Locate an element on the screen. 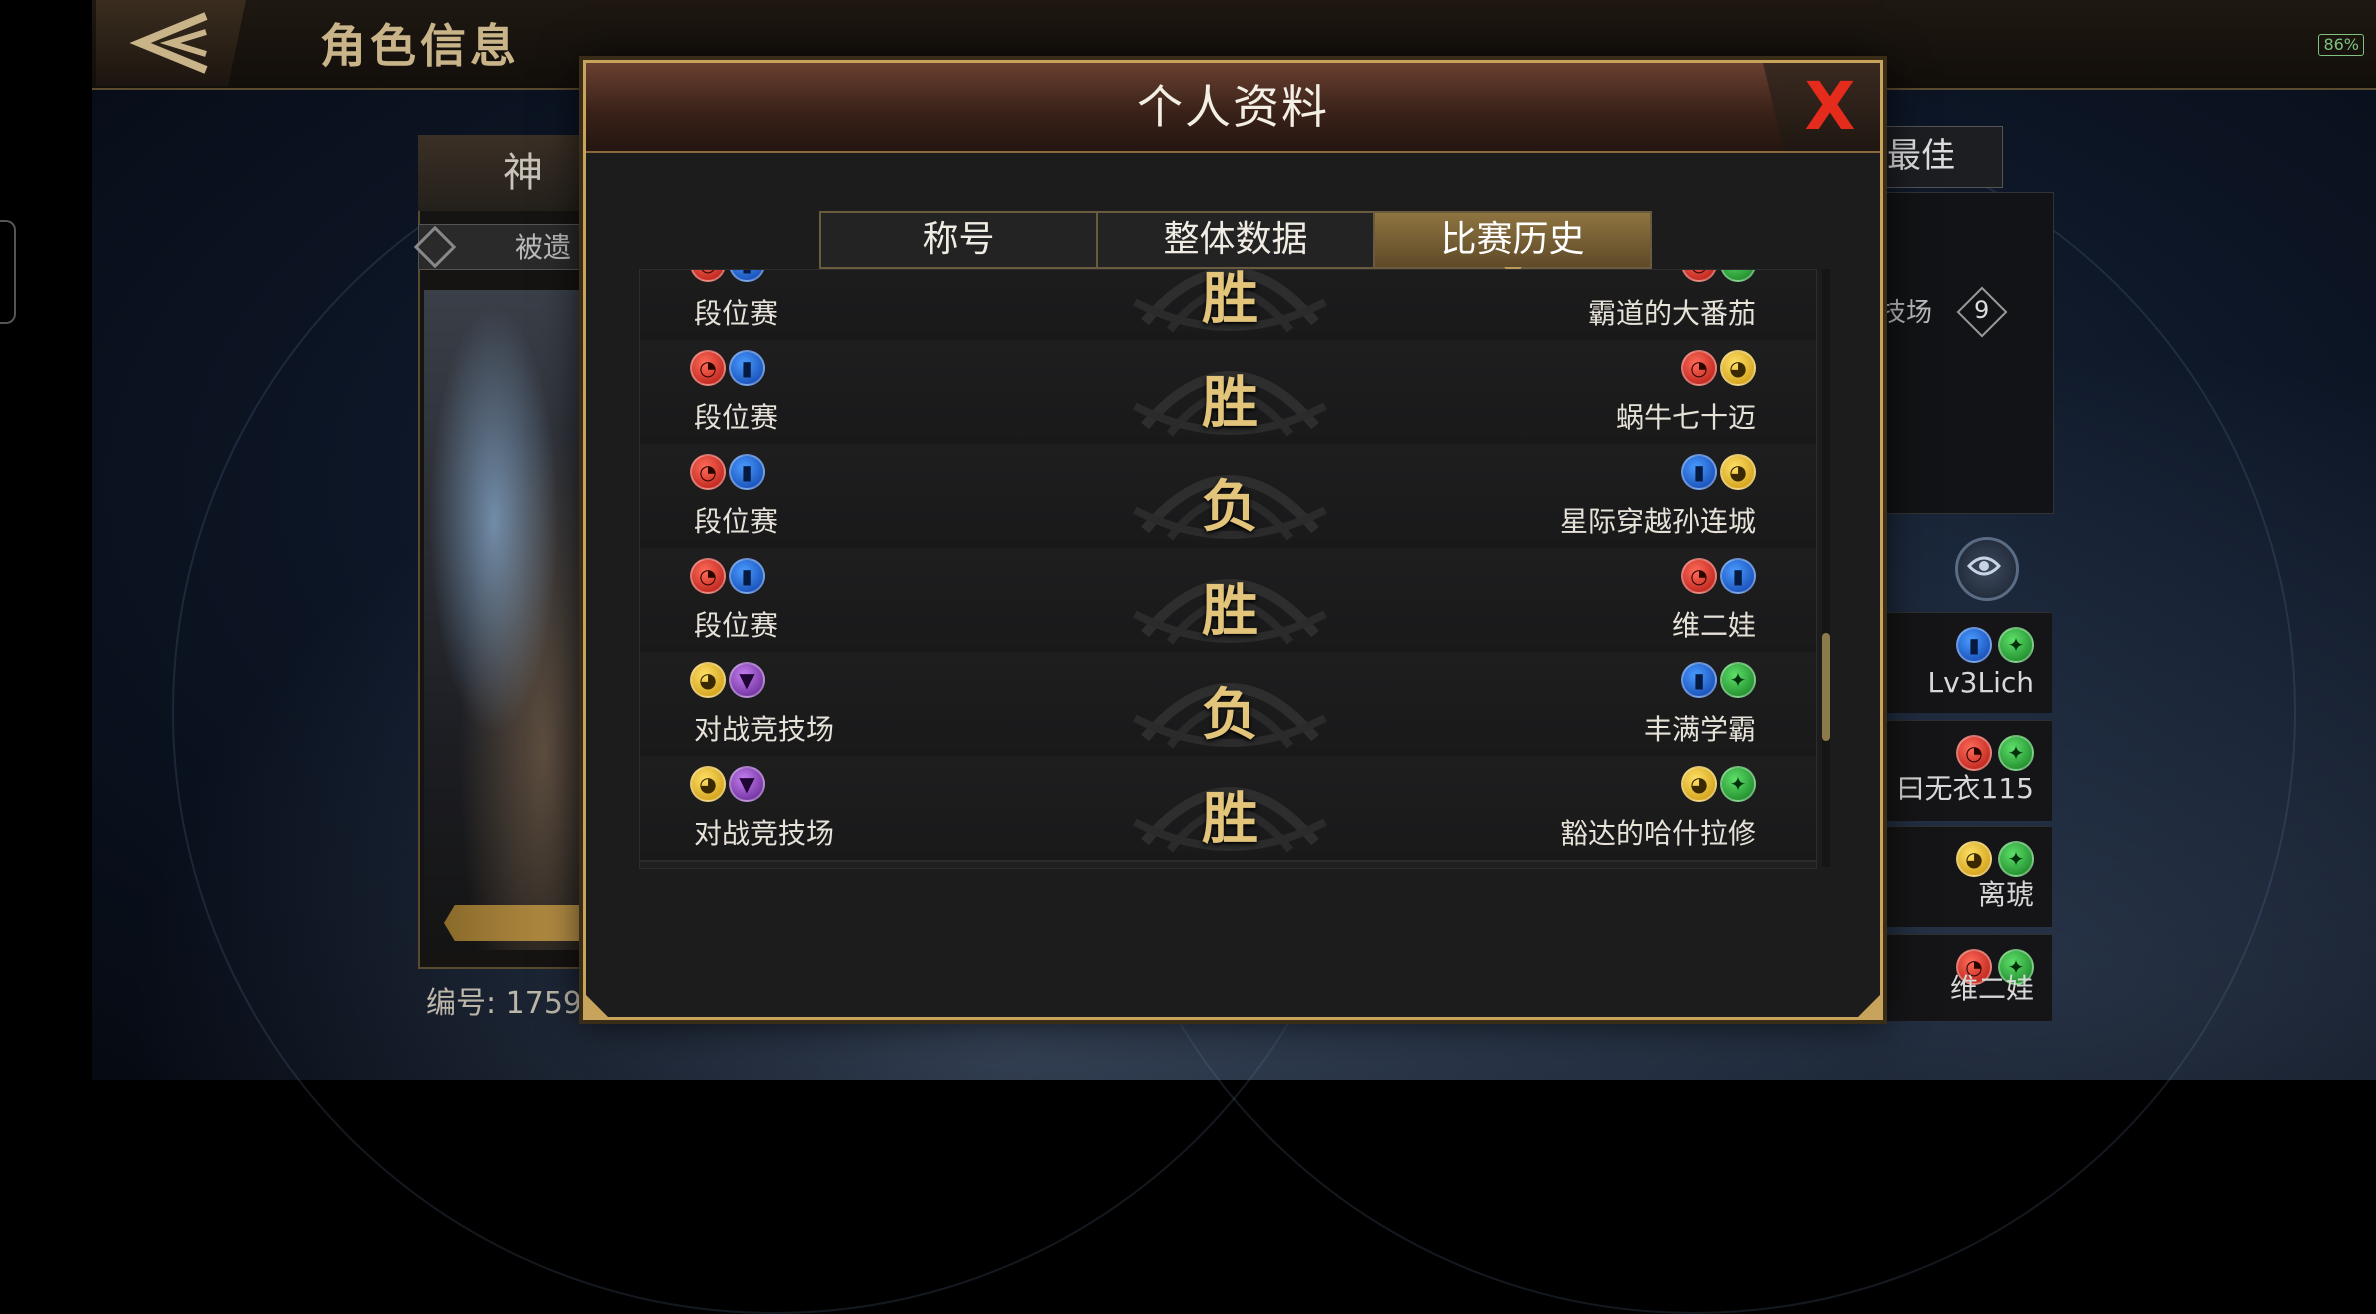 This screenshot has width=2376, height=1314. back-button is located at coordinates (171, 43).